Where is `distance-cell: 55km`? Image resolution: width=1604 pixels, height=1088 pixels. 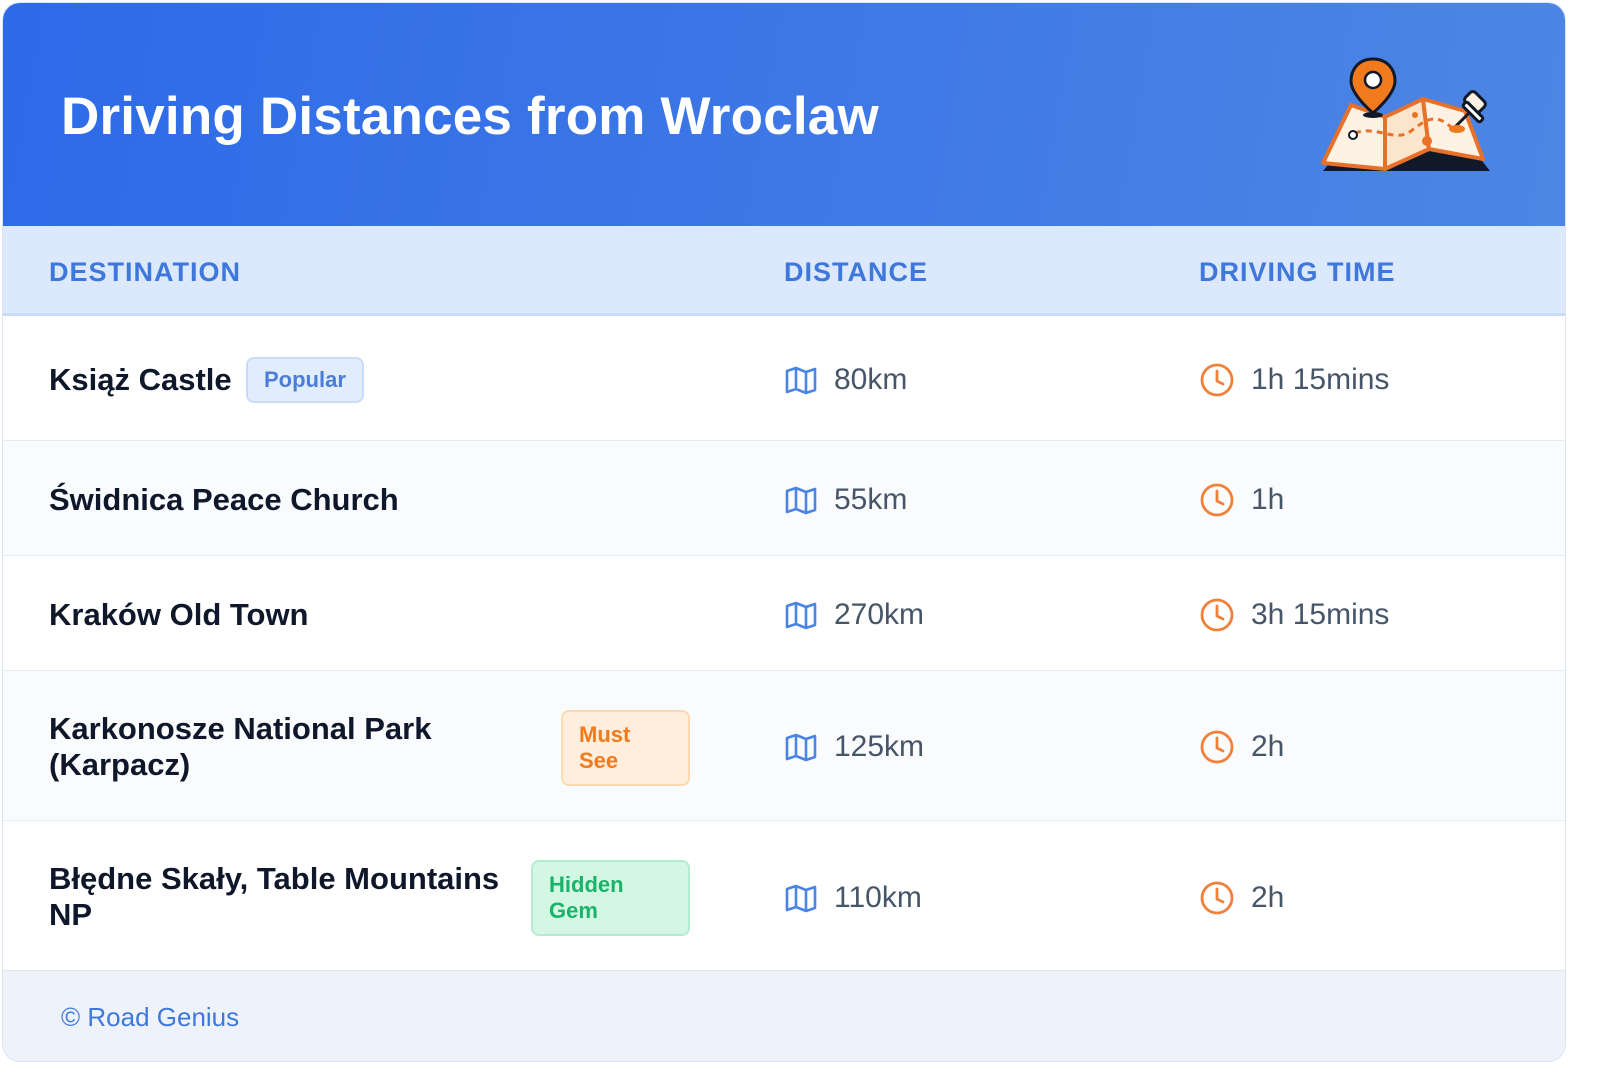 distance-cell: 55km is located at coordinates (845, 500).